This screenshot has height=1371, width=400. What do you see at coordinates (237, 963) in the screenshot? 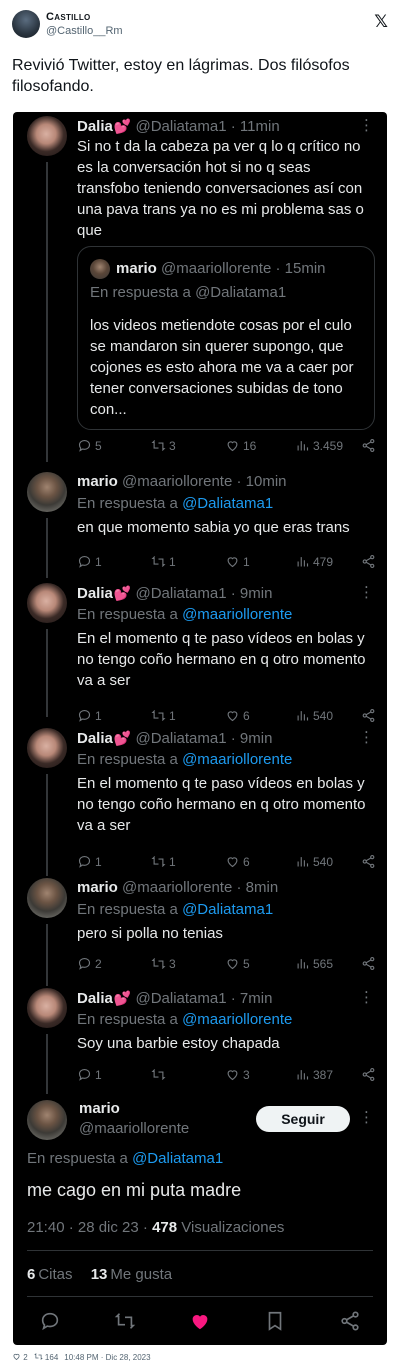
I see `like-button: 5` at bounding box center [237, 963].